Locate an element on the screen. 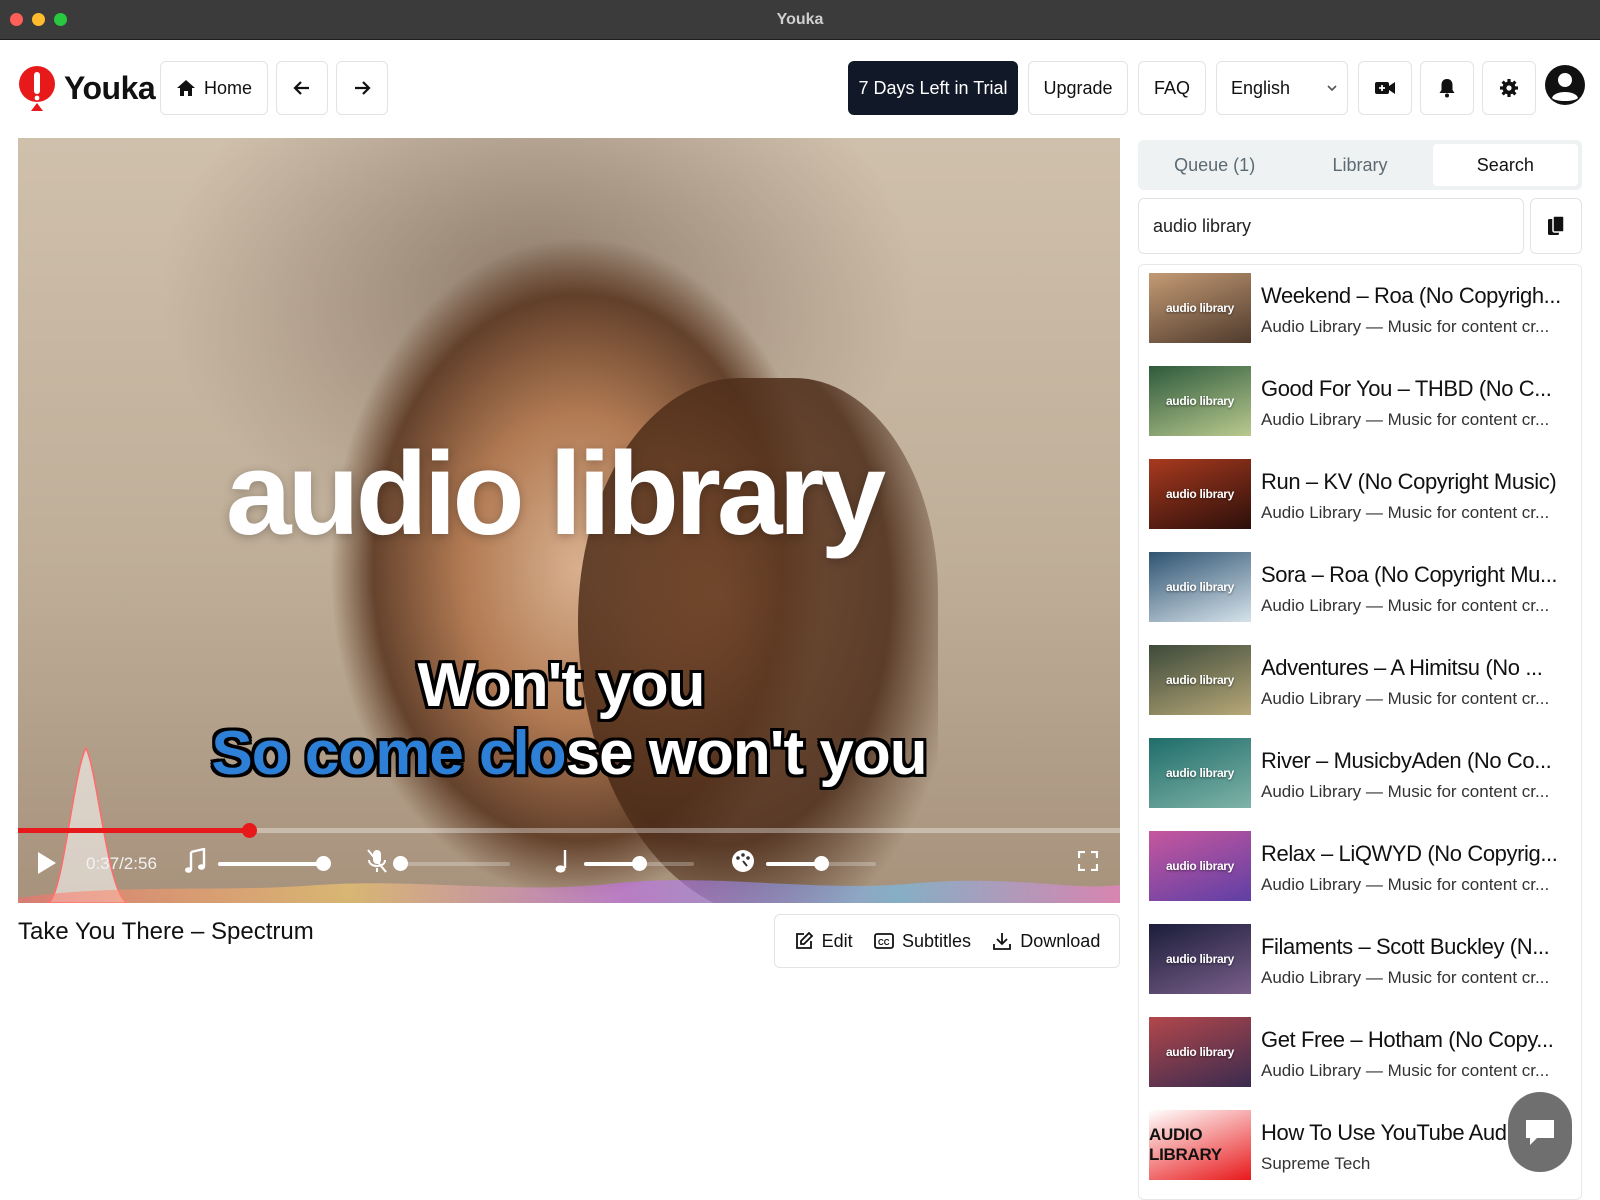  user-avatar is located at coordinates (1565, 85).